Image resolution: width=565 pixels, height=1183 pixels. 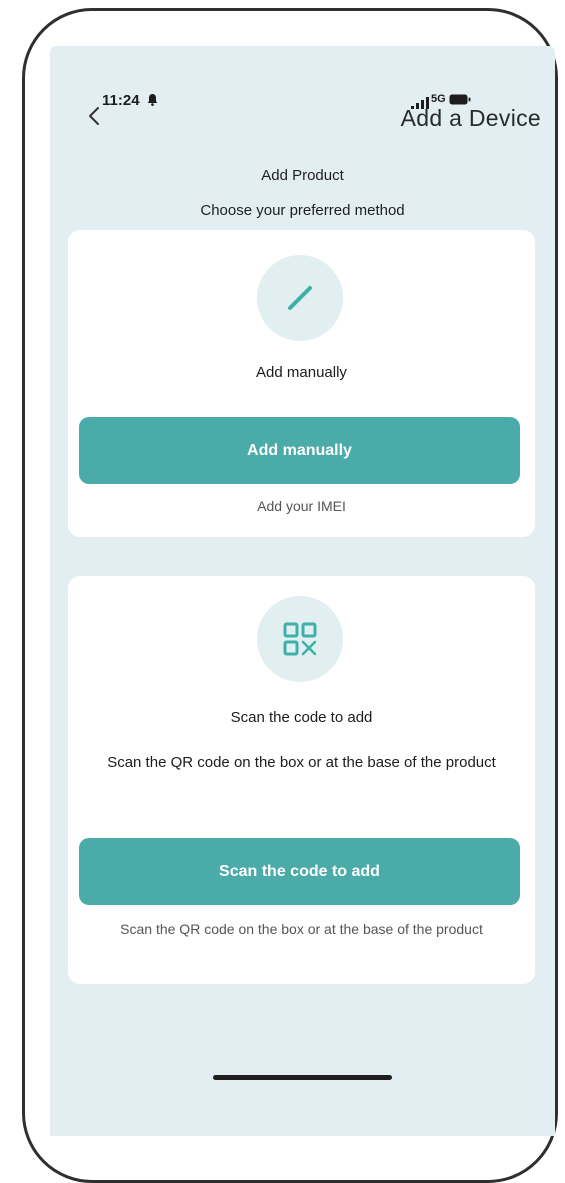 What do you see at coordinates (152, 100) in the screenshot?
I see `notification-icon` at bounding box center [152, 100].